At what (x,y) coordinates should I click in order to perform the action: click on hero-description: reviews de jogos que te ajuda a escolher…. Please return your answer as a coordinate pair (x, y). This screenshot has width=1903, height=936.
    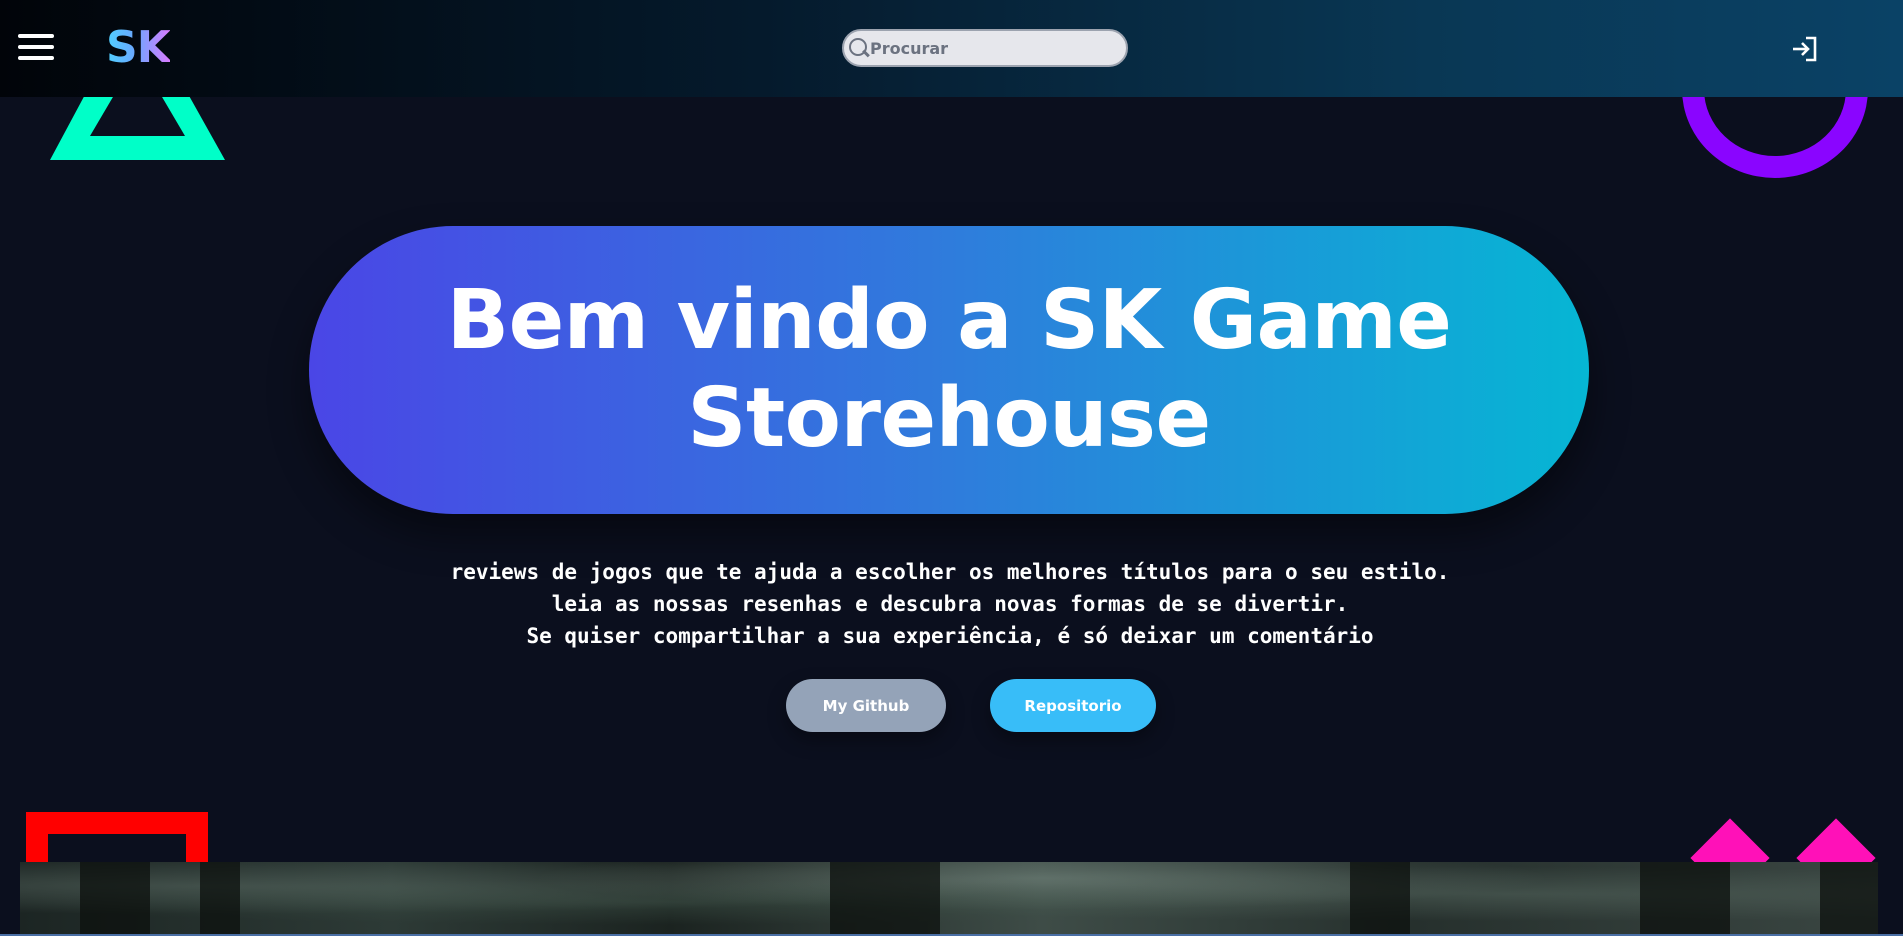
    Looking at the image, I should click on (950, 604).